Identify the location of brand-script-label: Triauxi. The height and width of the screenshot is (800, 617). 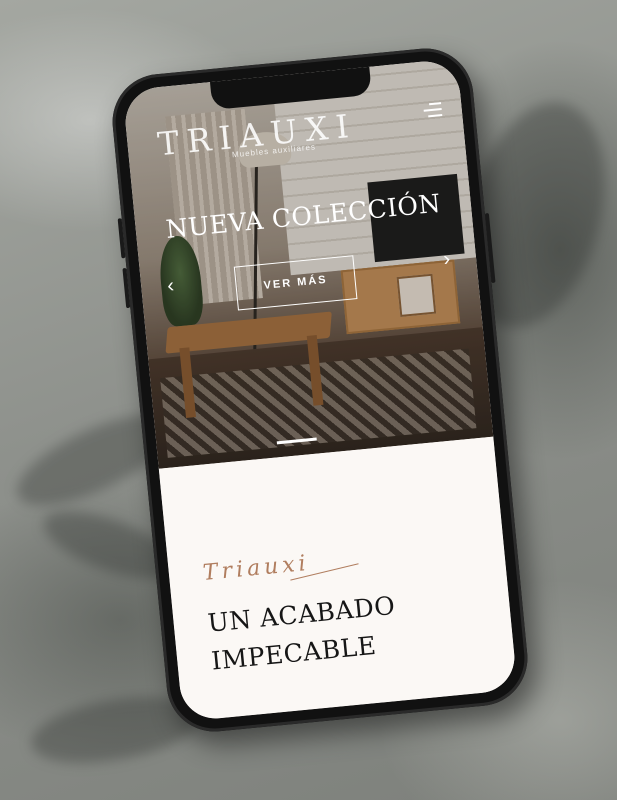
(256, 568).